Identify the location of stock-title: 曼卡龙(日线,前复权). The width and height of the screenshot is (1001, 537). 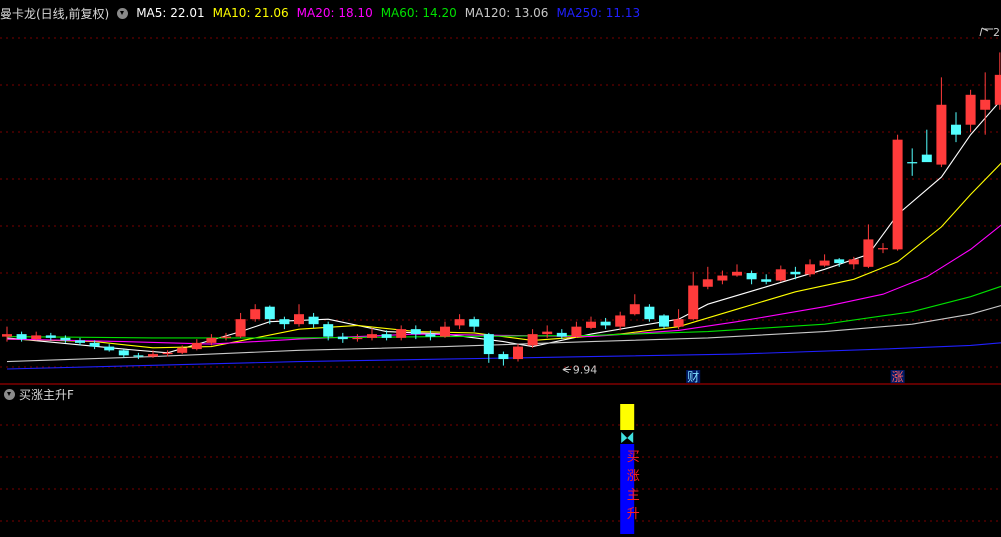
(55, 13).